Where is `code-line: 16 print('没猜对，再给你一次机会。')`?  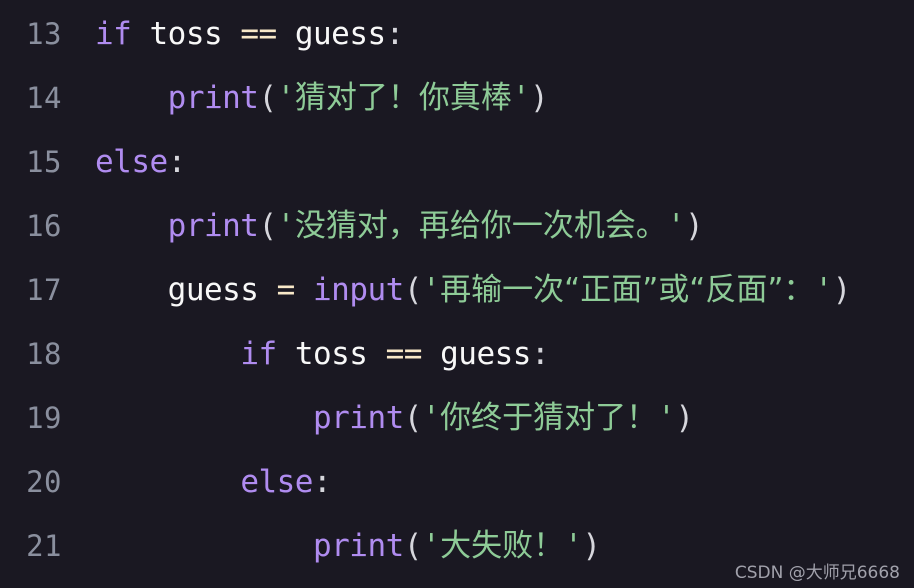 code-line: 16 print('没猜对，再给你一次机会。') is located at coordinates (457, 226).